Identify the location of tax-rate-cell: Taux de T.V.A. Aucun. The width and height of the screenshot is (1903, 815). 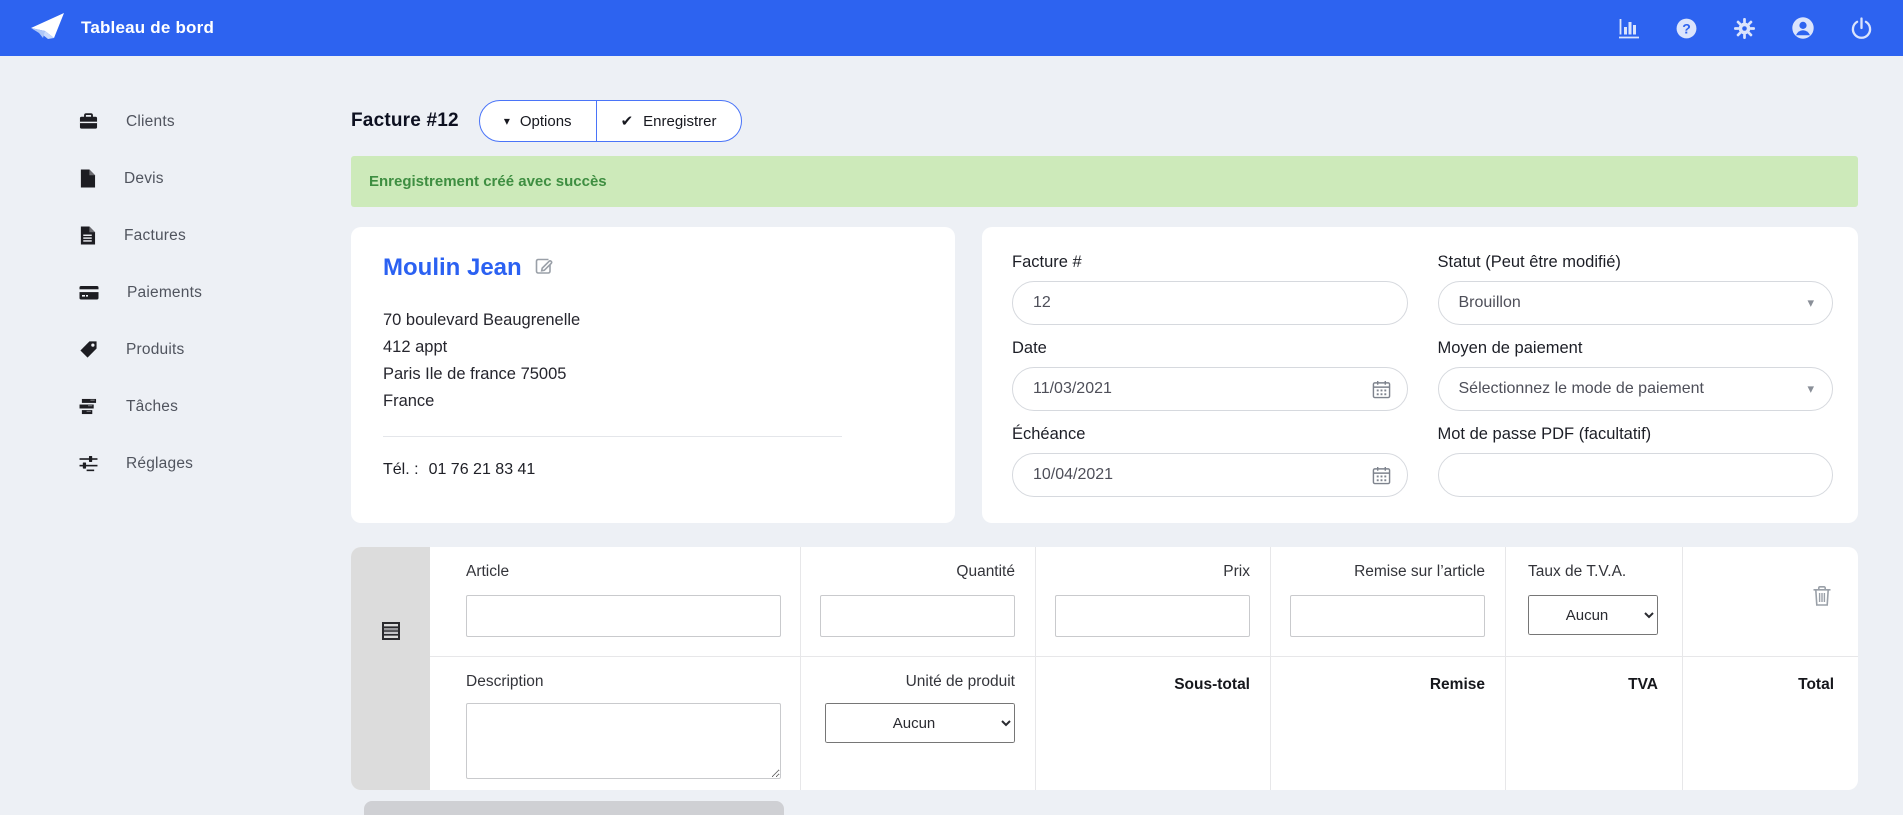
(1593, 601).